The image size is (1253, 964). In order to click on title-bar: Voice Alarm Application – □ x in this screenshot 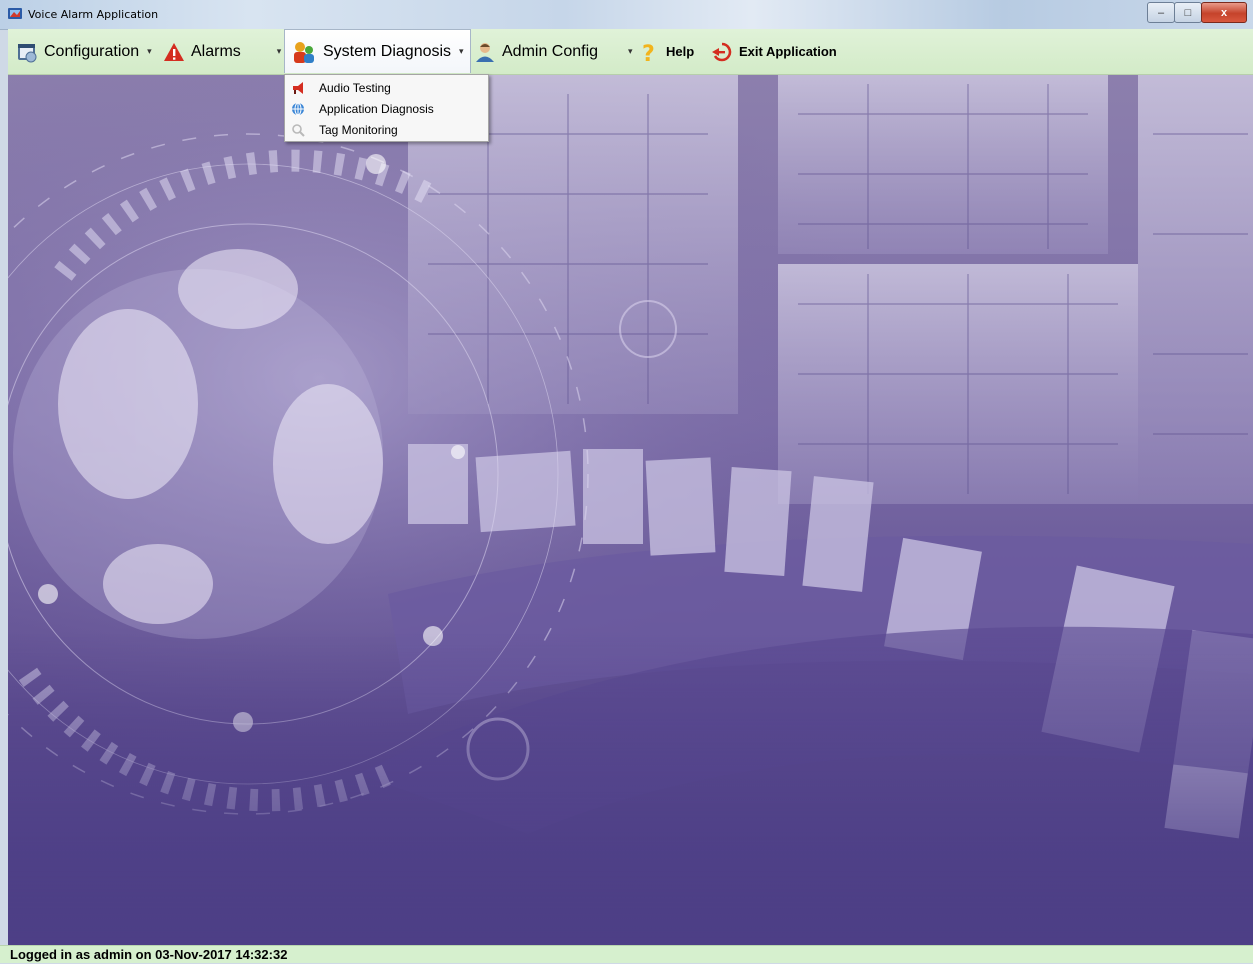, I will do `click(626, 15)`.